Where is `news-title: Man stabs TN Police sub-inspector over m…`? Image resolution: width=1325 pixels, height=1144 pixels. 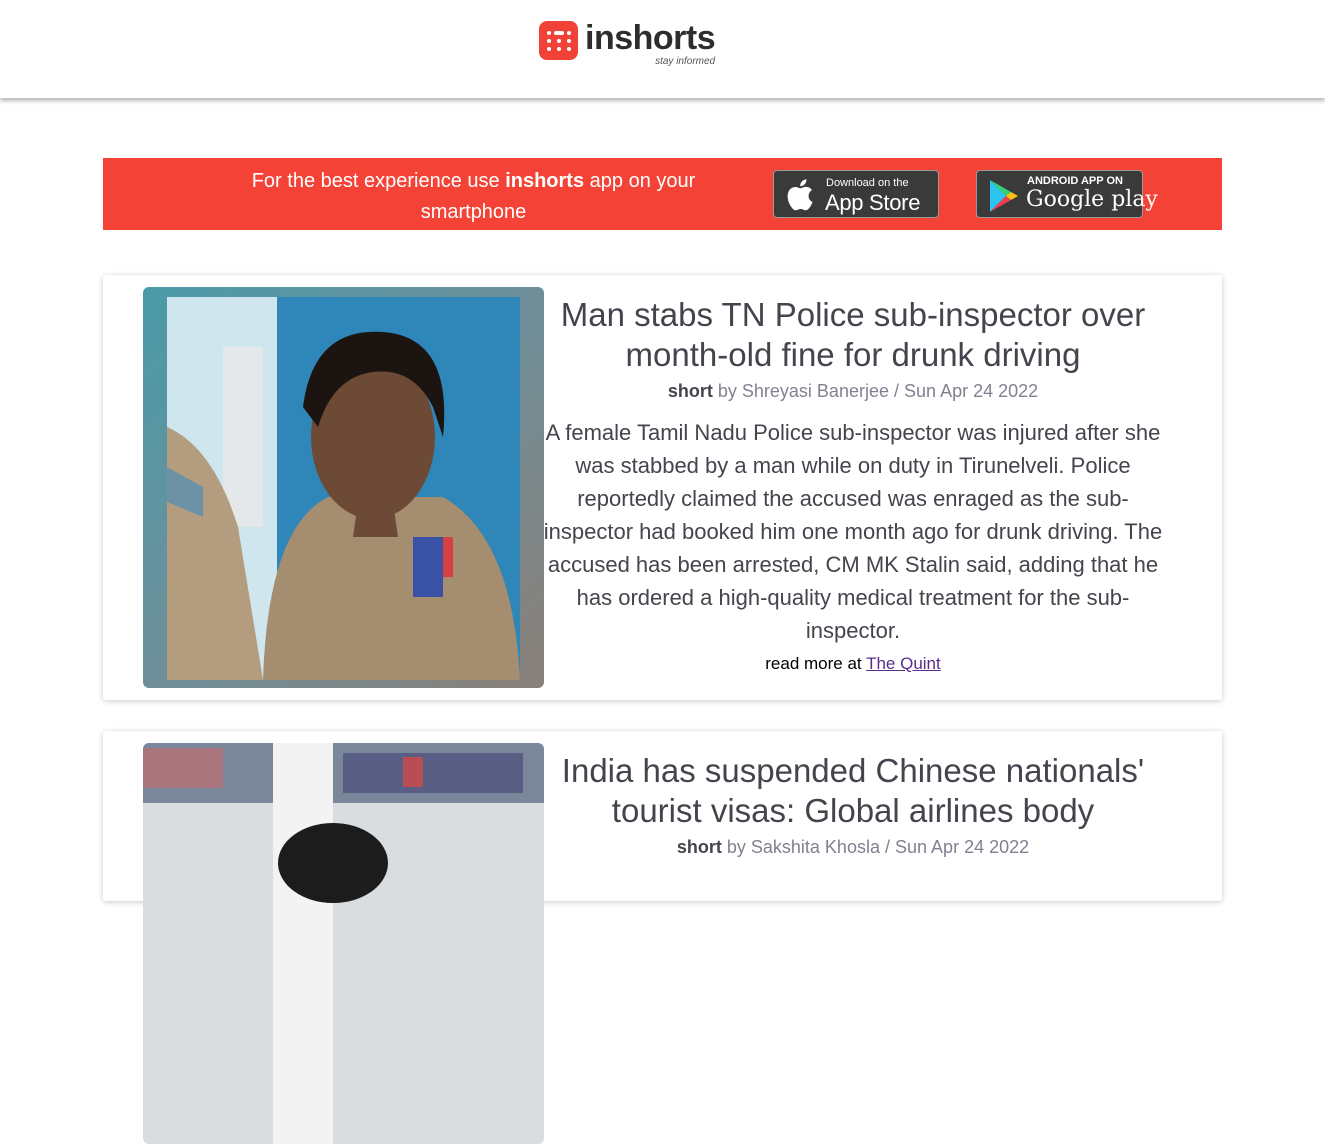 news-title: Man stabs TN Police sub-inspector over m… is located at coordinates (853, 335).